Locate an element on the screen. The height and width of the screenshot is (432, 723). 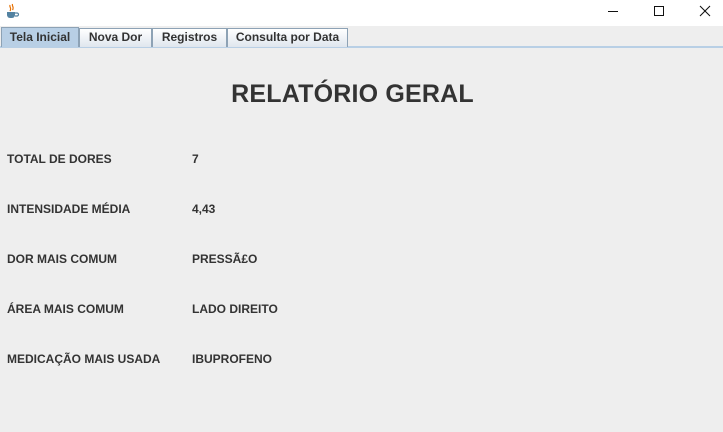
minimize-button is located at coordinates (613, 11).